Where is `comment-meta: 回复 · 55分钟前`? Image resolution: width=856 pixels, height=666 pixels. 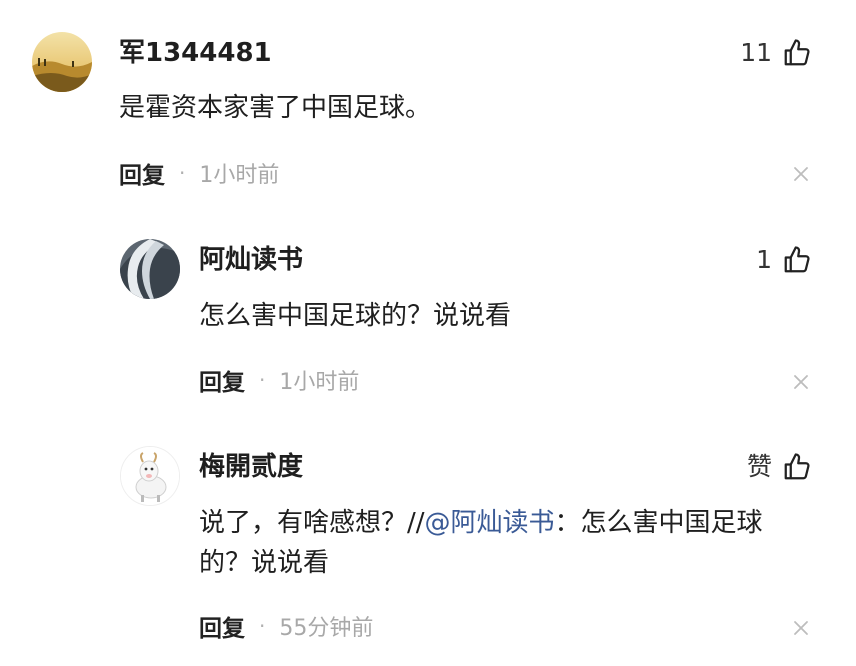
comment-meta: 回复 · 55分钟前 is located at coordinates (286, 626).